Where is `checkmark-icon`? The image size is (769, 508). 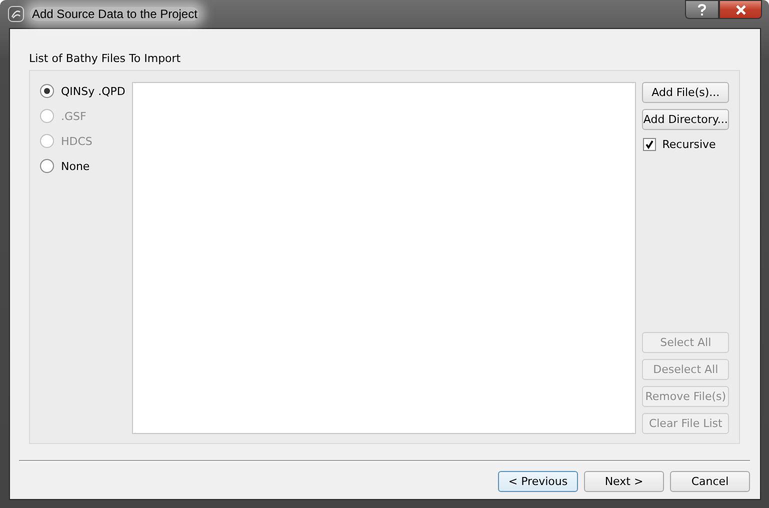 checkmark-icon is located at coordinates (649, 144).